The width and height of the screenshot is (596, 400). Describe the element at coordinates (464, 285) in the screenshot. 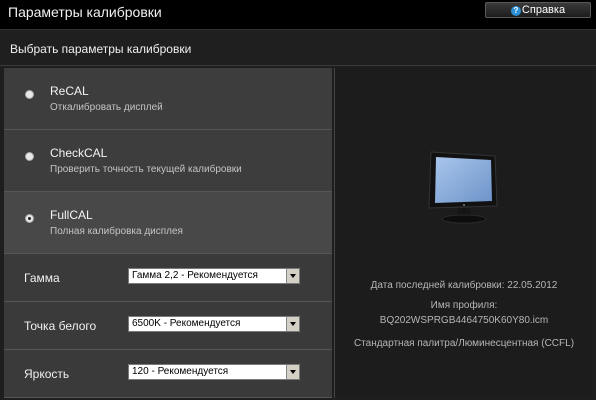

I see `last-calibration-date: Дата последней калибровки: 22.05.2012` at that location.